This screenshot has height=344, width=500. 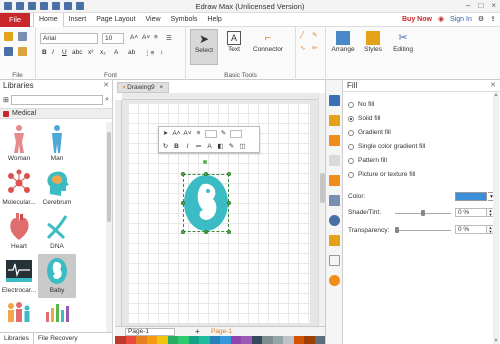 What do you see at coordinates (22, 36) in the screenshot?
I see `cut-icon` at bounding box center [22, 36].